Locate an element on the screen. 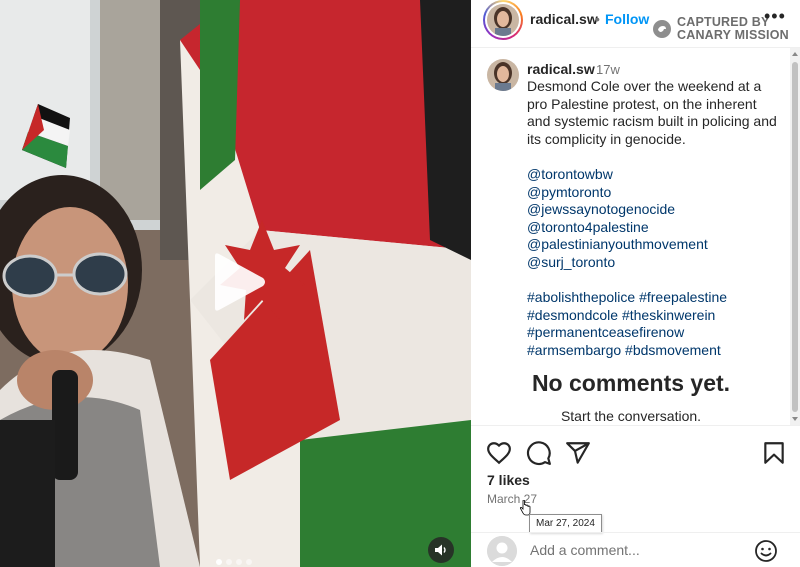 The image size is (800, 567). current-user-avatar is located at coordinates (502, 551).